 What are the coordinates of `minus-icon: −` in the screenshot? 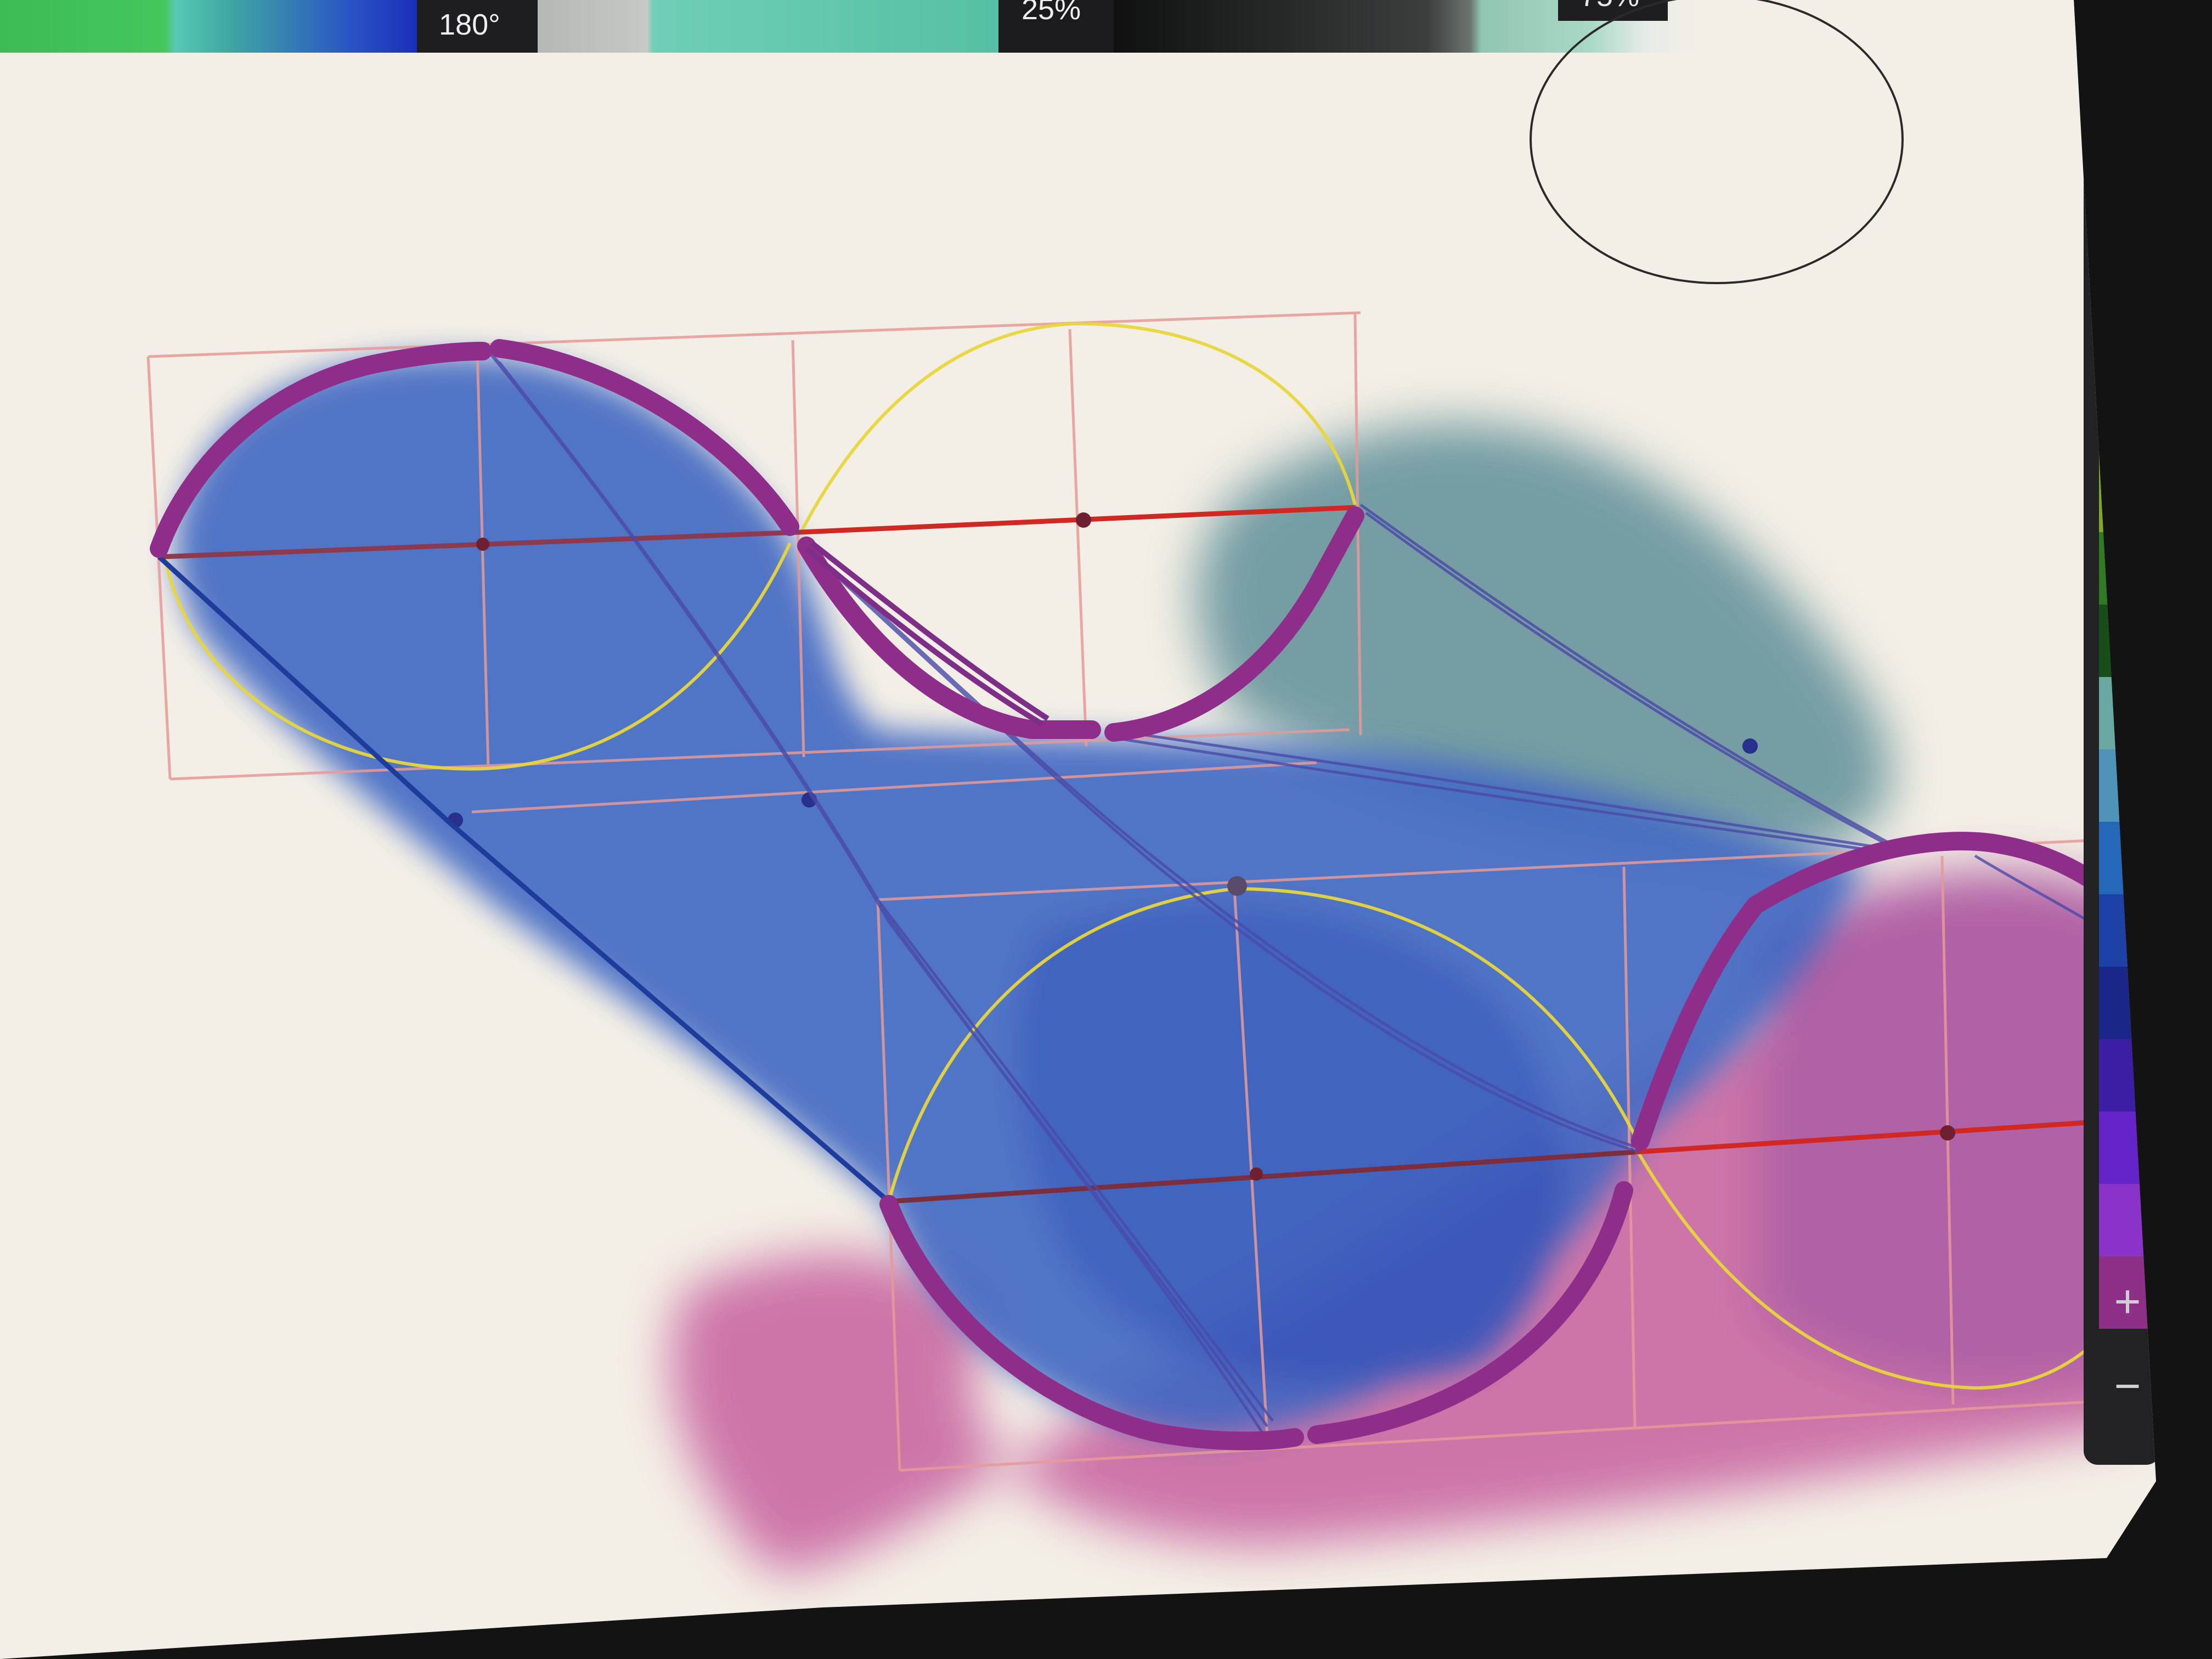 It's located at (2127, 1386).